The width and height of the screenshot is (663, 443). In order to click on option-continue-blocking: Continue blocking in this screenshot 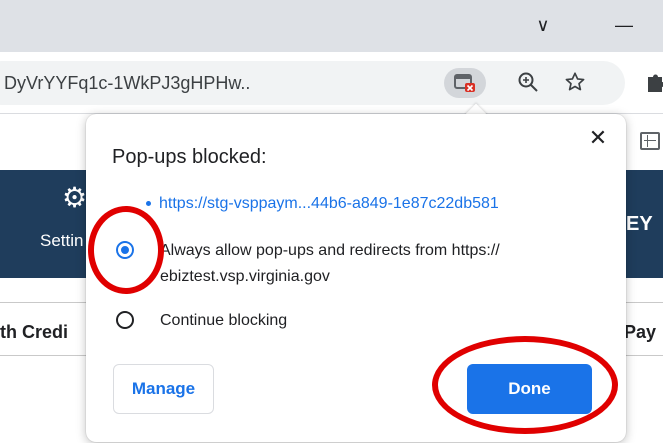, I will do `click(223, 321)`.